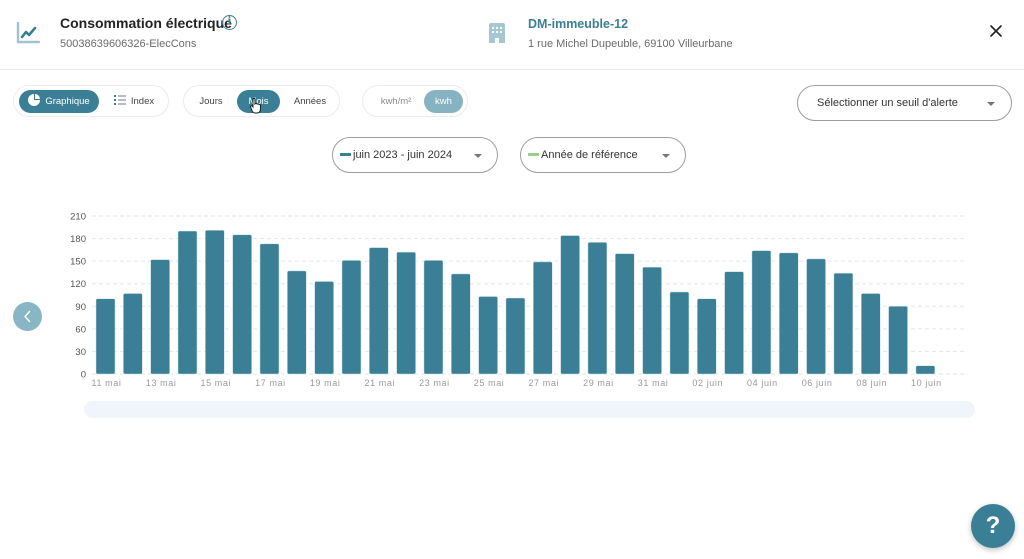 Image resolution: width=1024 pixels, height=559 pixels. What do you see at coordinates (543, 383) in the screenshot?
I see `x-tick-label: 27 mai` at bounding box center [543, 383].